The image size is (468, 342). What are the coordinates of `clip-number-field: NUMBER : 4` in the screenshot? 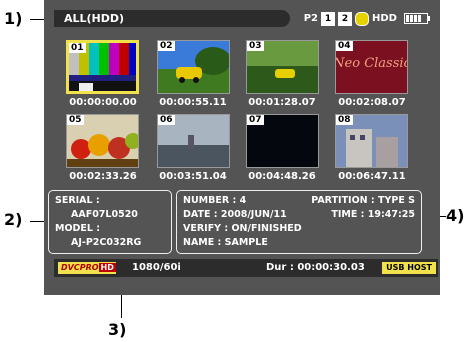 It's located at (215, 200).